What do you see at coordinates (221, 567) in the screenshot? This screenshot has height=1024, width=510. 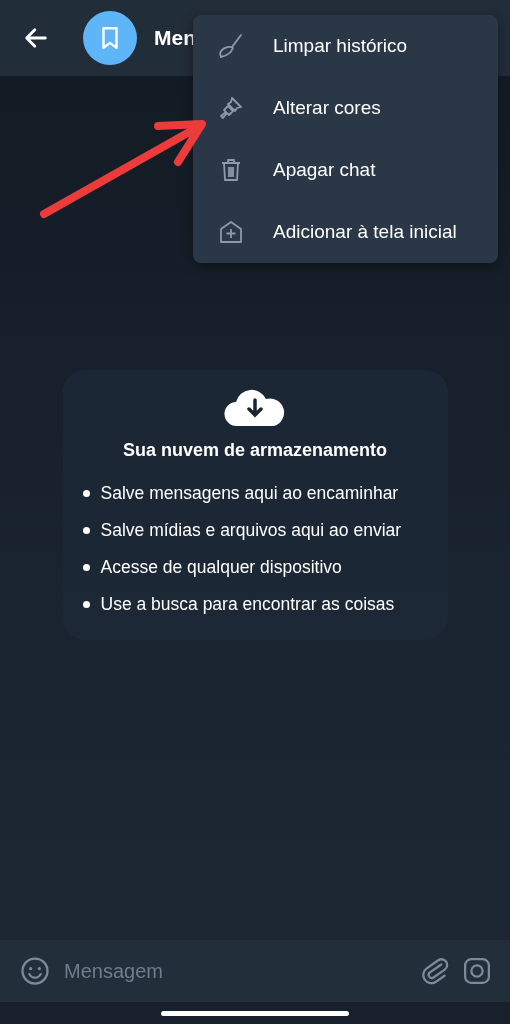 I see `feature-text: Acesse de qualquer dispositivo` at bounding box center [221, 567].